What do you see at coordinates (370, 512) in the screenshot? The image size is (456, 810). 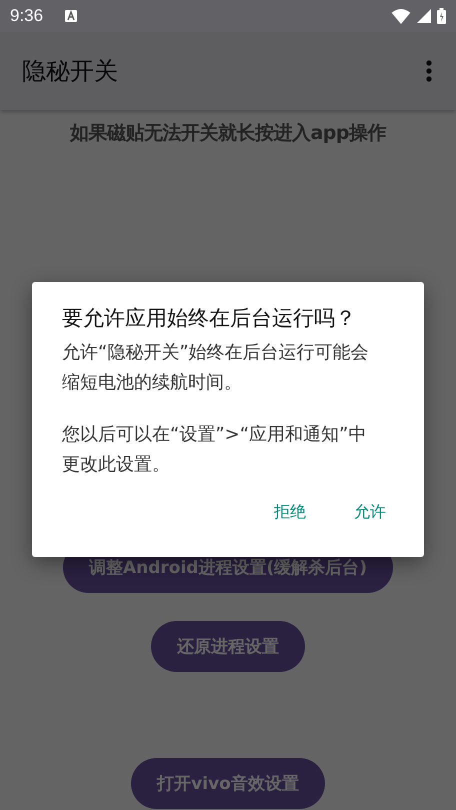 I see `dialog-button: 允许` at bounding box center [370, 512].